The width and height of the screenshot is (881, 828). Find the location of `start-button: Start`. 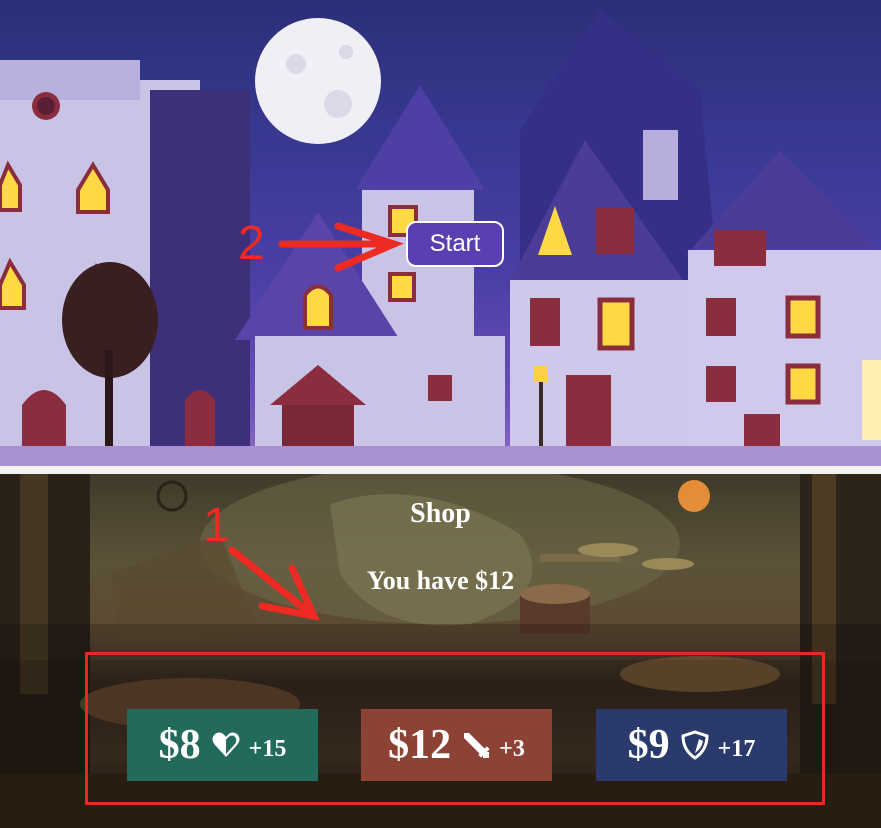

start-button: Start is located at coordinates (455, 244).